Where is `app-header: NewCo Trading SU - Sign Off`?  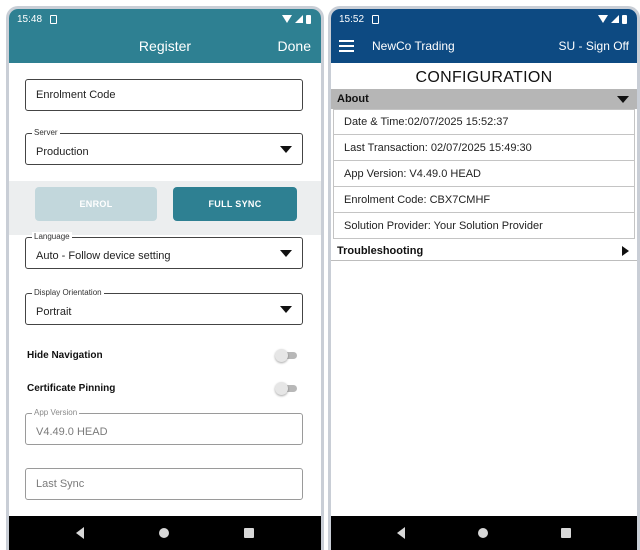
app-header: NewCo Trading SU - Sign Off is located at coordinates (484, 46).